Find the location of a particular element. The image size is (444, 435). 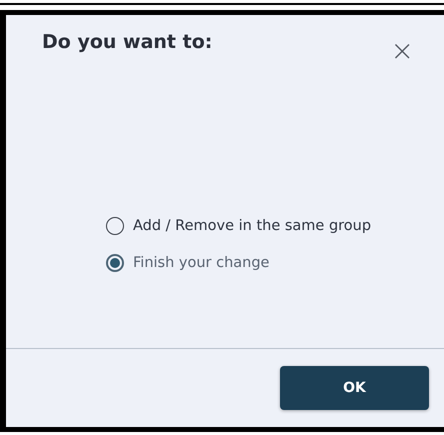

ok-button: OK is located at coordinates (354, 388).